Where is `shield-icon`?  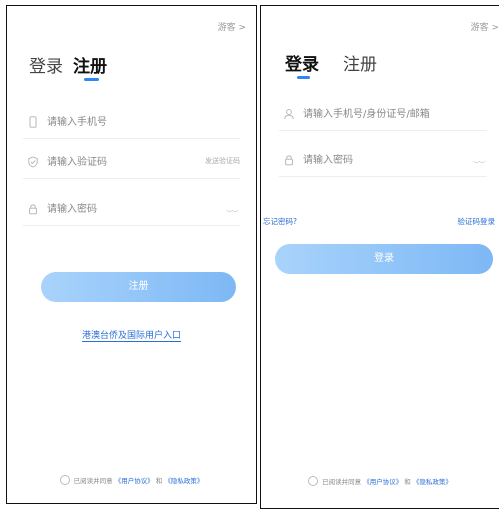
shield-icon is located at coordinates (33, 162).